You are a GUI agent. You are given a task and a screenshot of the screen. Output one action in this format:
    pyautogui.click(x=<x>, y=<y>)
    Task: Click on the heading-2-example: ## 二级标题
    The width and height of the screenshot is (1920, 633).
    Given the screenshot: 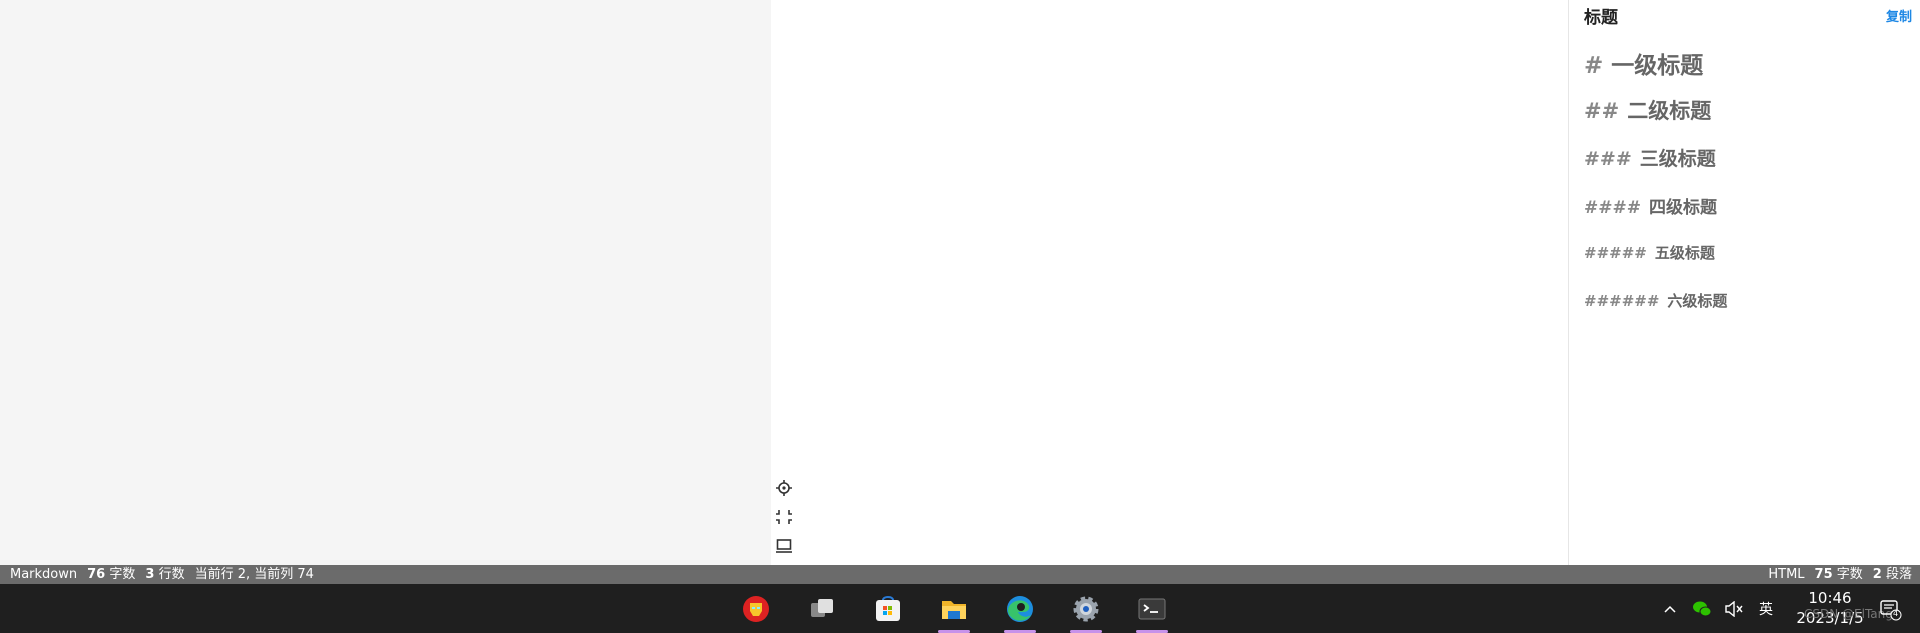 What is the action you would take?
    pyautogui.click(x=1647, y=110)
    